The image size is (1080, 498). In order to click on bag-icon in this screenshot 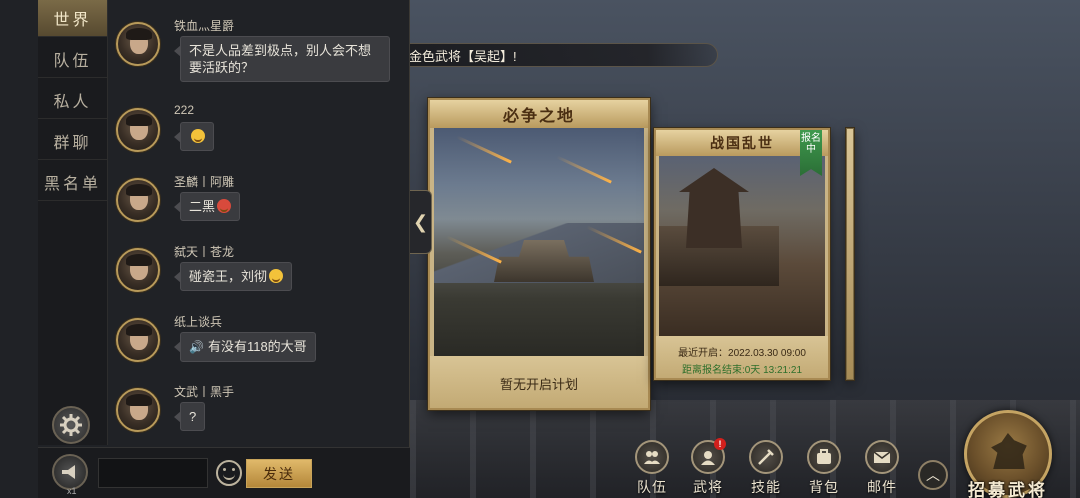, I will do `click(824, 457)`.